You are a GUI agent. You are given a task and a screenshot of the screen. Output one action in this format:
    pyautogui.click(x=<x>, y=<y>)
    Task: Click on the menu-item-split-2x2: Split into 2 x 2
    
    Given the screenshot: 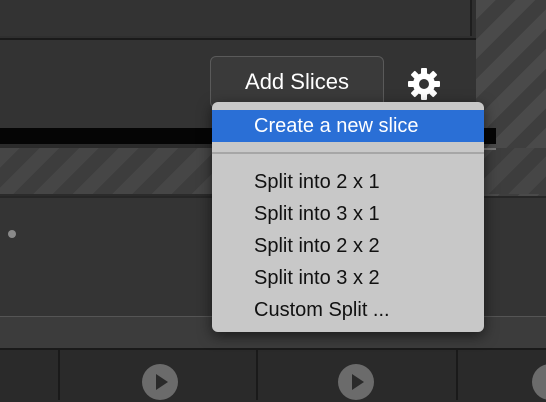 What is the action you would take?
    pyautogui.click(x=348, y=246)
    